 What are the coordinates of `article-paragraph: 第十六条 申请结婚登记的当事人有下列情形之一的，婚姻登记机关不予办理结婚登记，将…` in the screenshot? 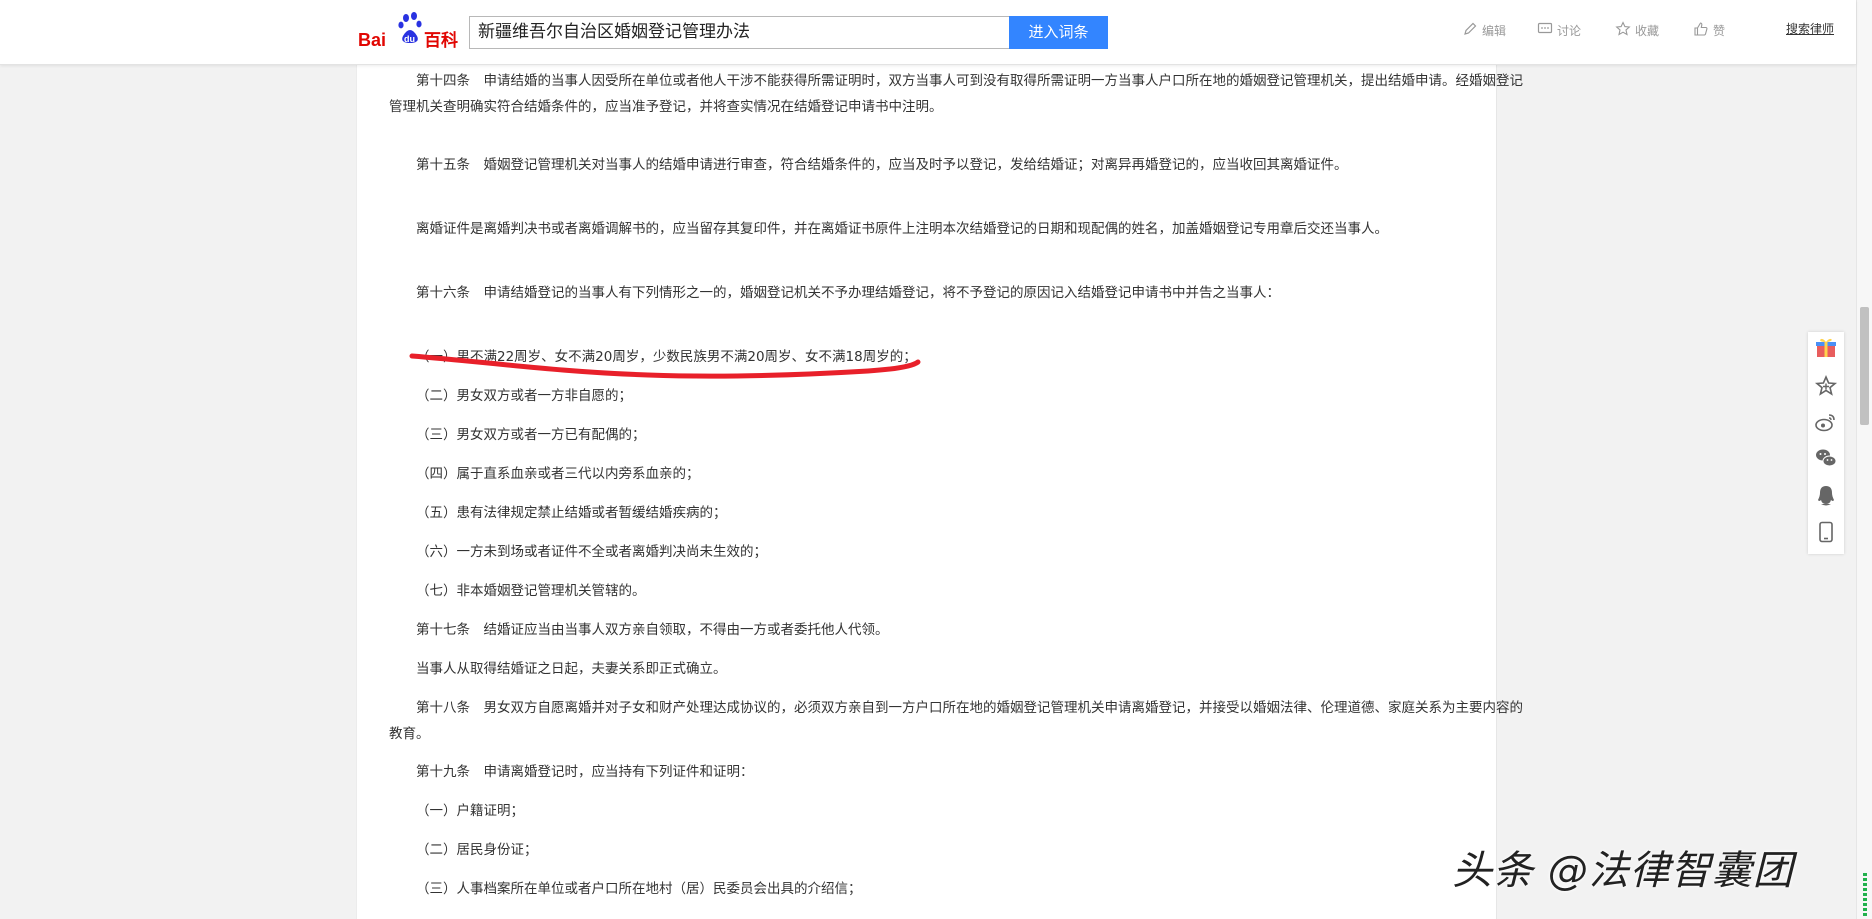 It's located at (848, 293).